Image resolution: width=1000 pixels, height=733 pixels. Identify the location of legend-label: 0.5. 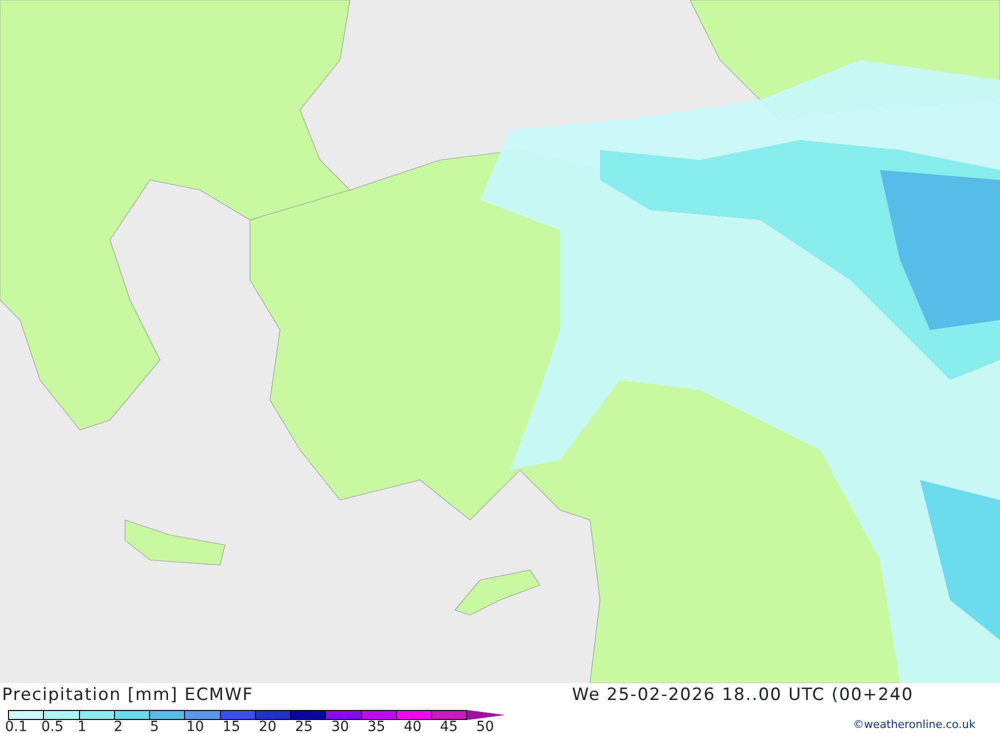
(53, 726).